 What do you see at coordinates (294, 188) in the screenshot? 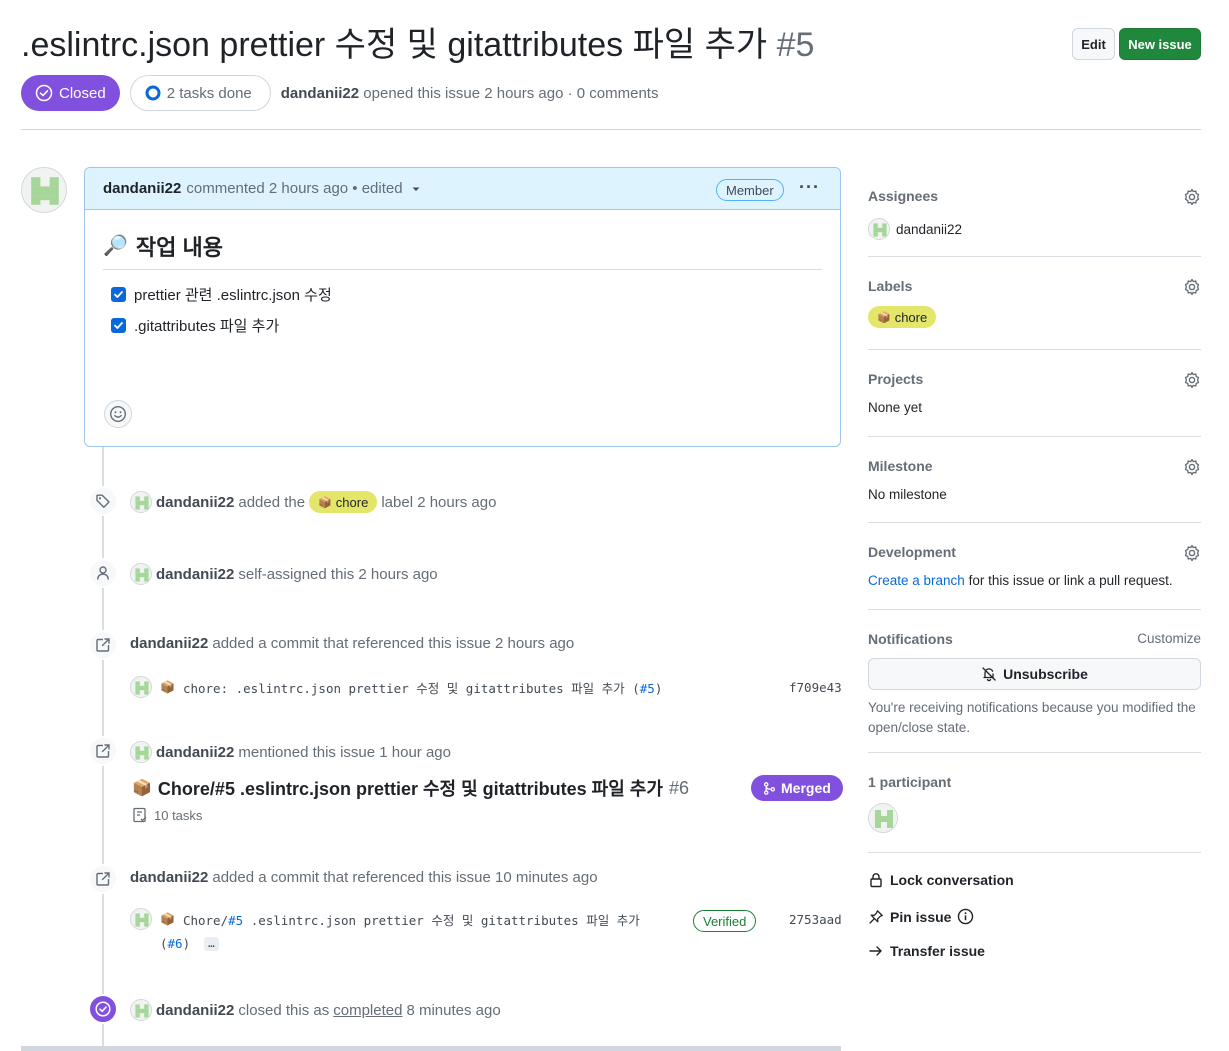
I see `comment-meta: commented 2 hours ago • edited` at bounding box center [294, 188].